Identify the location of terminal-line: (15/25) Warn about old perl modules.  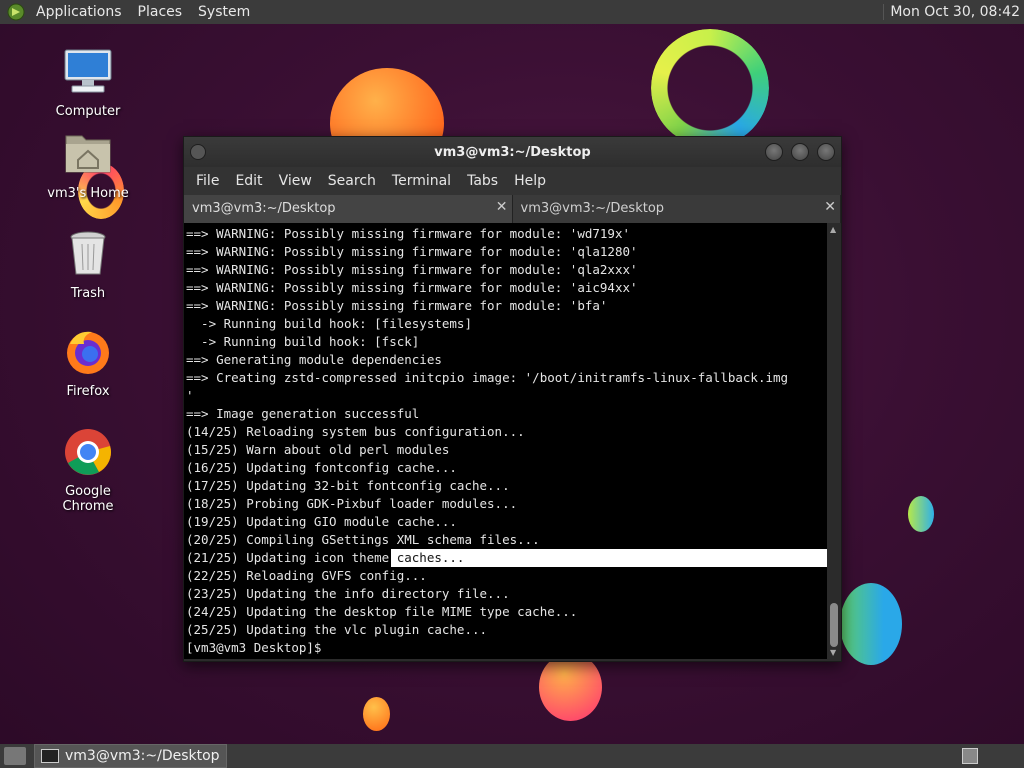
(318, 449).